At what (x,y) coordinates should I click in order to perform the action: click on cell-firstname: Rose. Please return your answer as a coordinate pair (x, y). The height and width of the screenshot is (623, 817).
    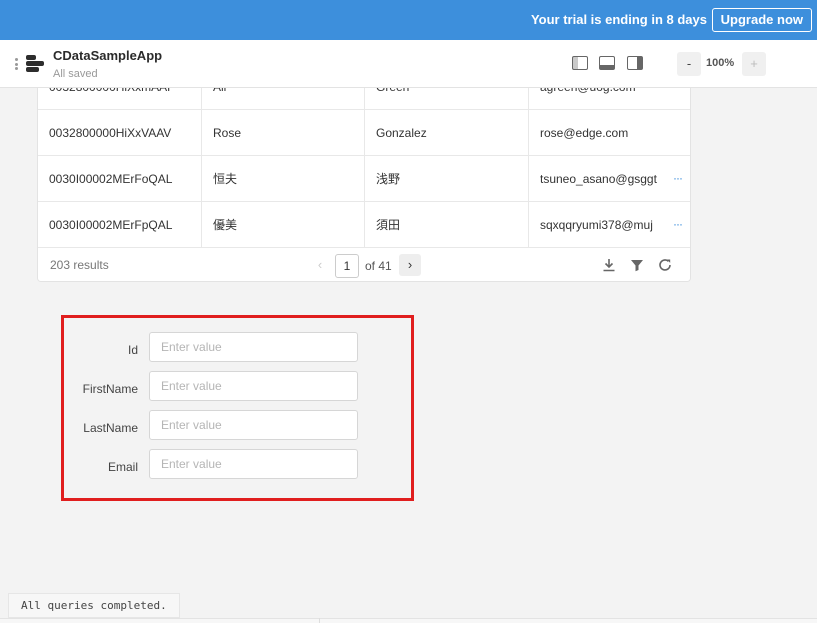
    Looking at the image, I should click on (283, 132).